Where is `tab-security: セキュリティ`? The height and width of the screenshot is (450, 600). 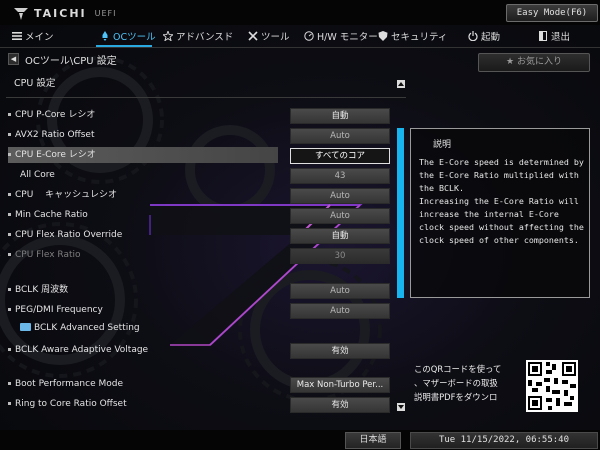 tab-security: セキュリティ is located at coordinates (412, 36).